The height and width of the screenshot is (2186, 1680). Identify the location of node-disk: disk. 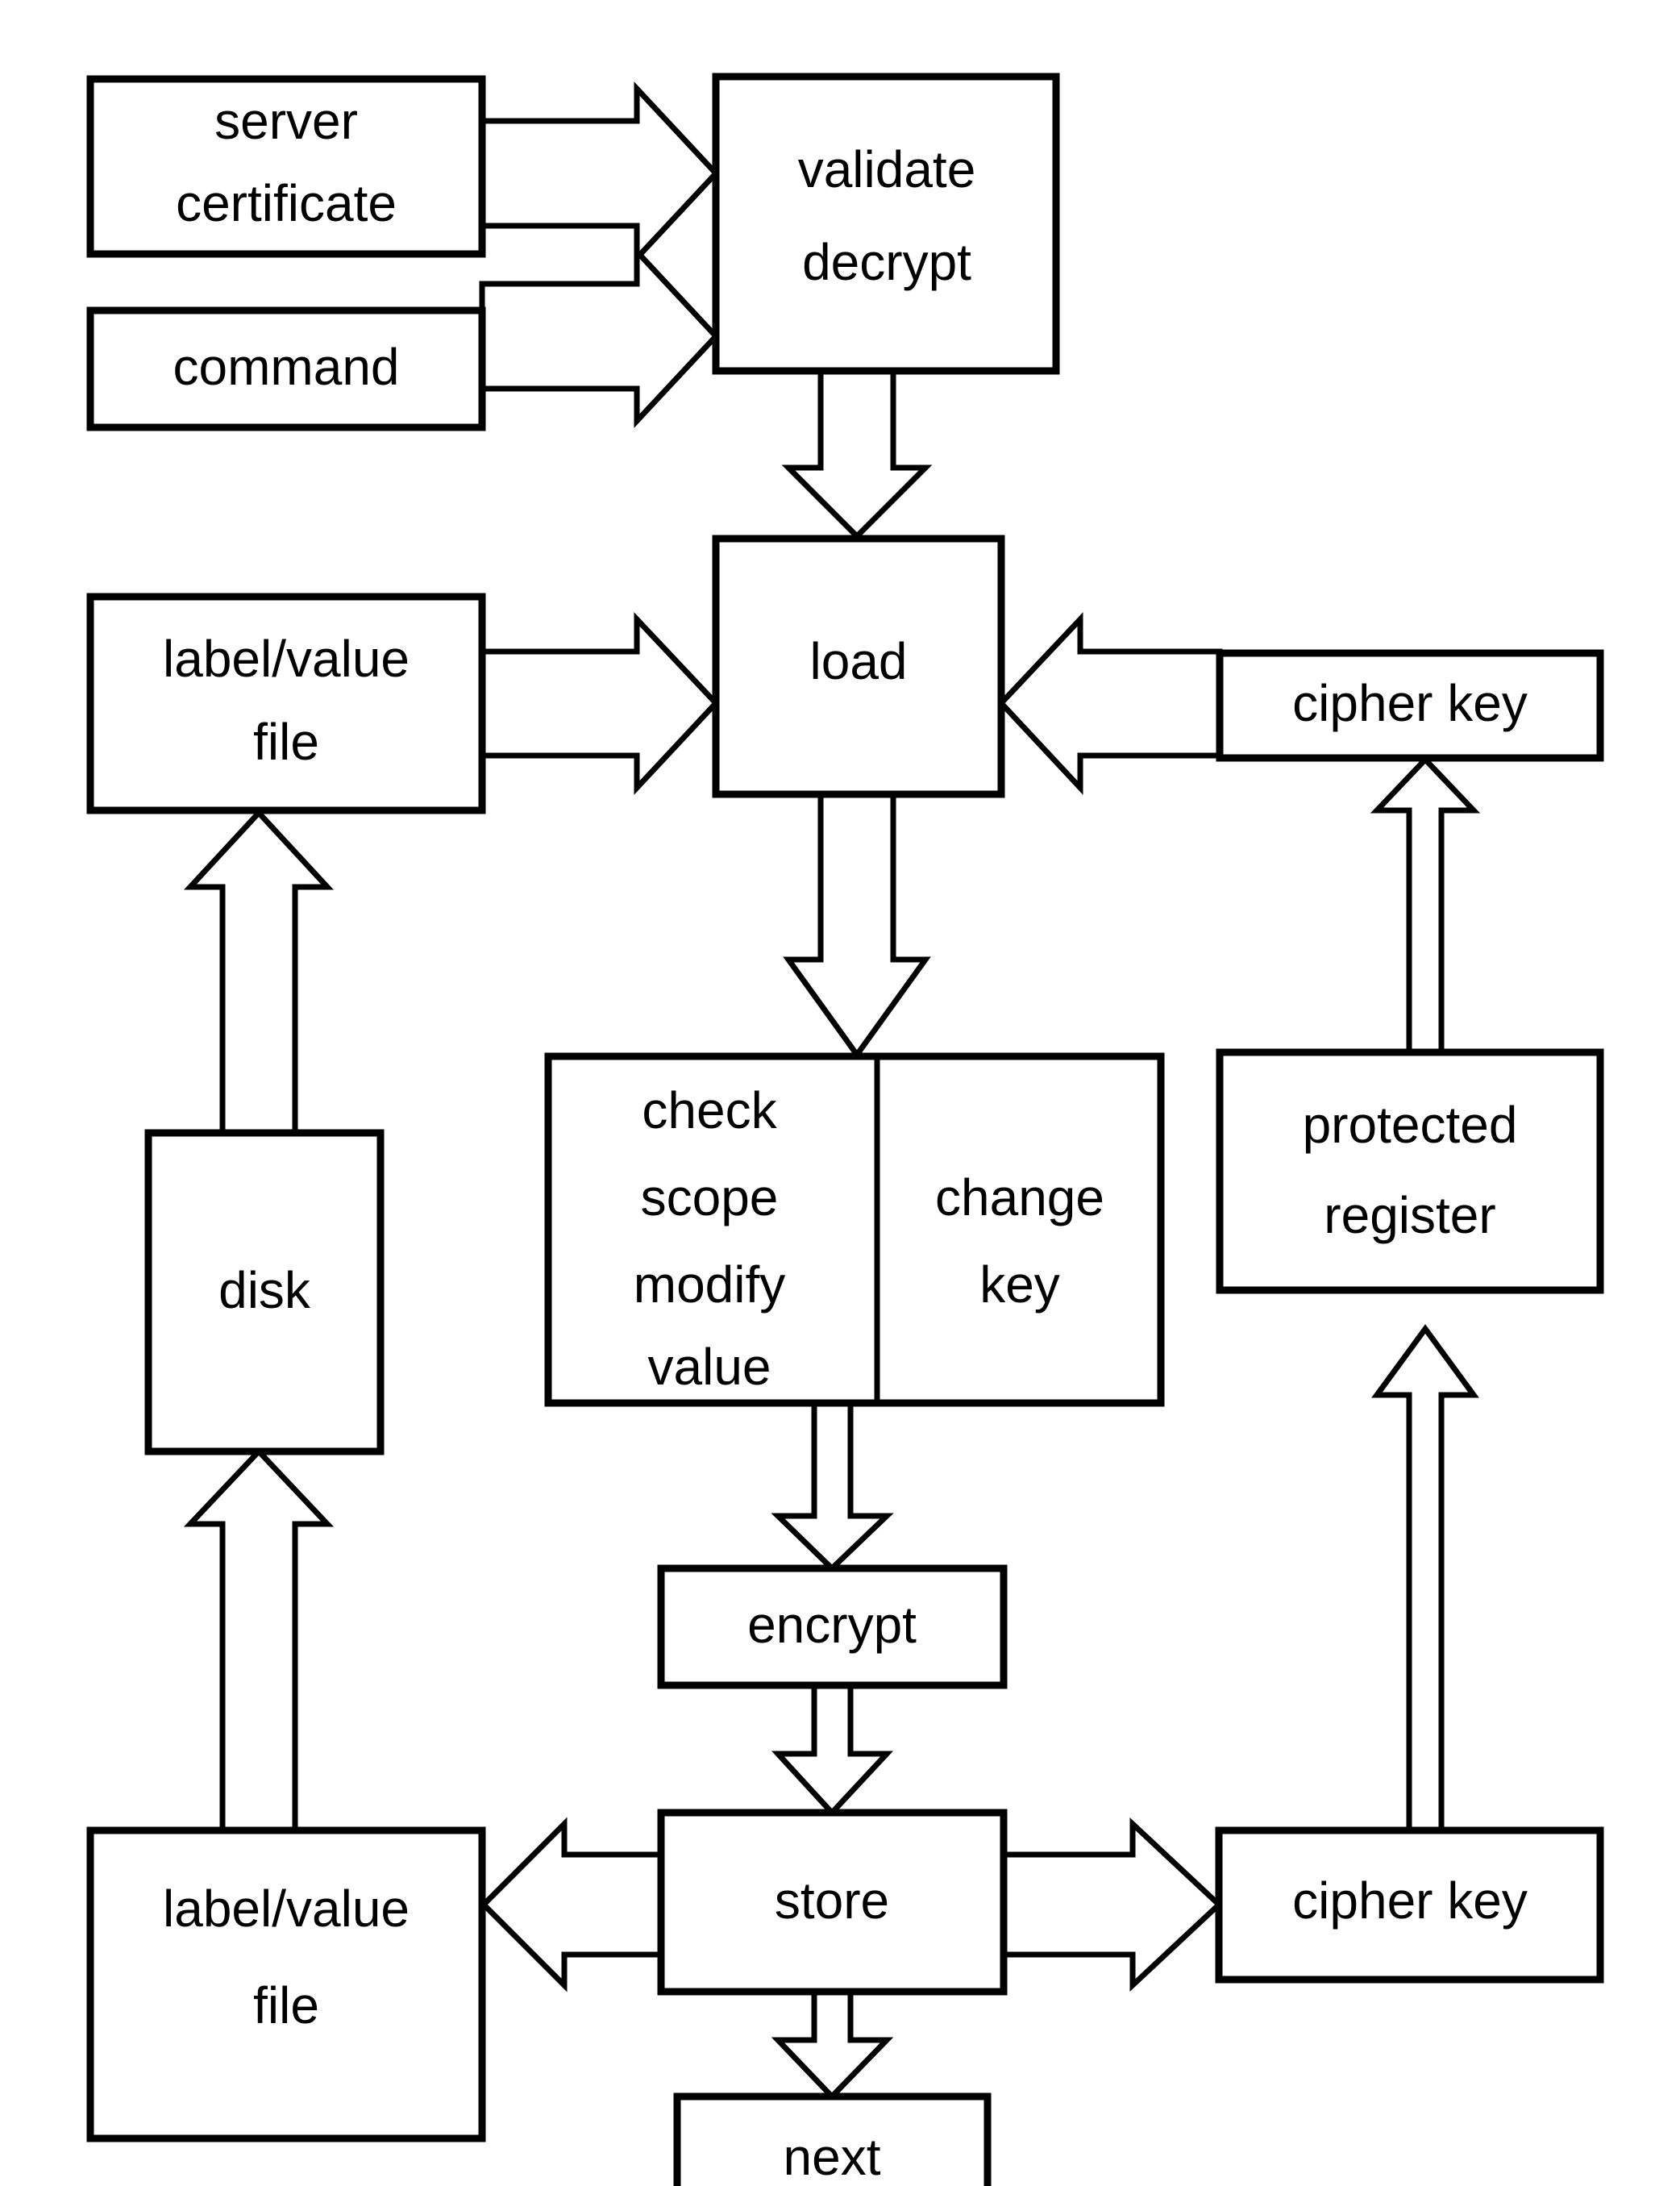
(264, 1292).